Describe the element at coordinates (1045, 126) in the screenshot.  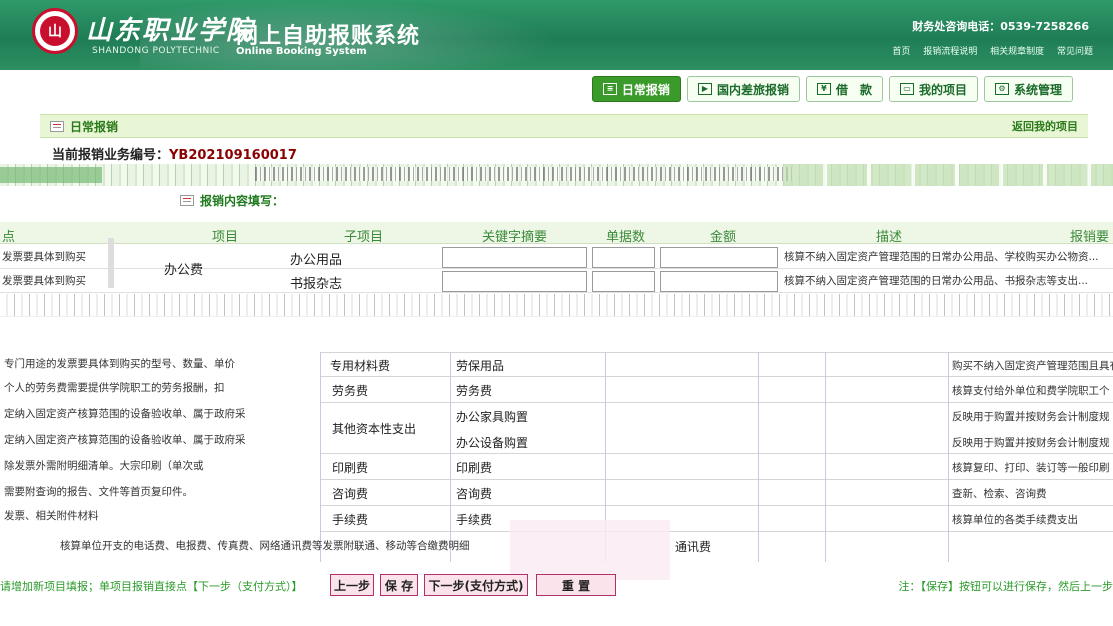
I see `return-my-projects-link: 返回我的项目` at that location.